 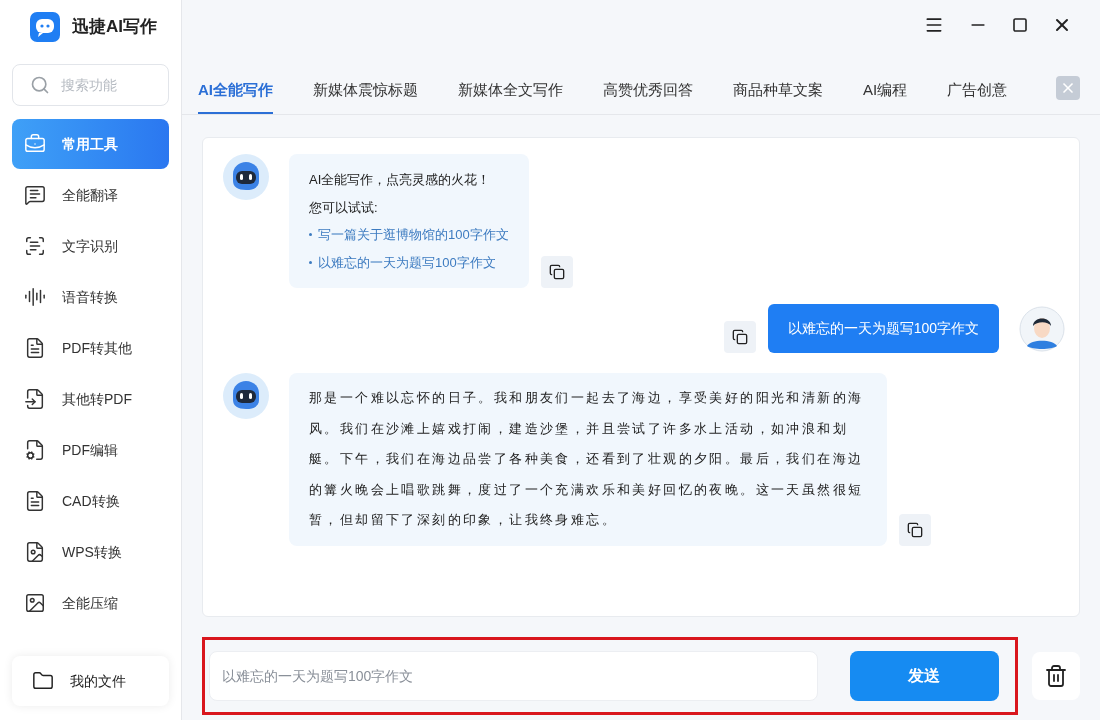 What do you see at coordinates (35, 450) in the screenshot?
I see `document-gear-icon` at bounding box center [35, 450].